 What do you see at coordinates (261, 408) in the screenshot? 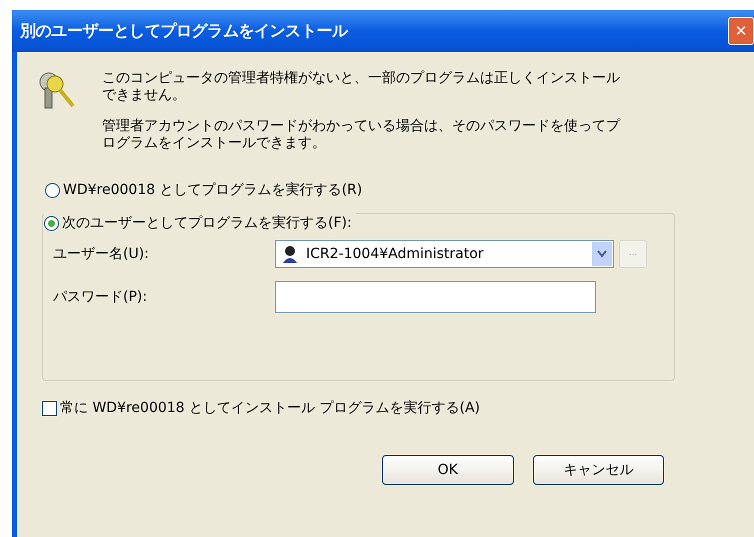
I see `checkbox-option: 常に WD¥re00018 としてインストール プログラムを実行する(A)` at bounding box center [261, 408].